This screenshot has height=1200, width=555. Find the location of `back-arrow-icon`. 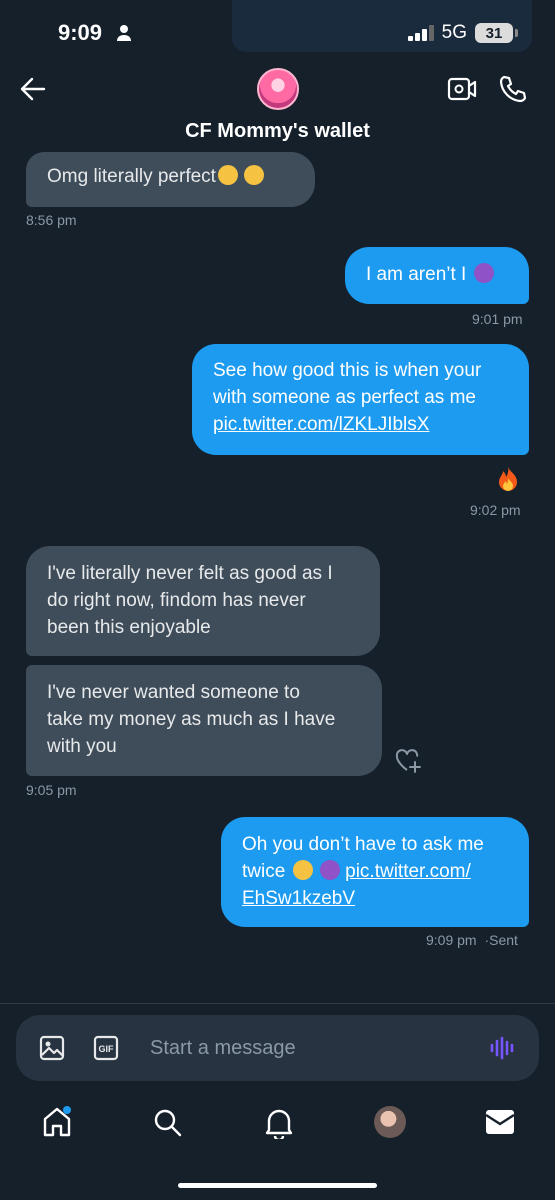

back-arrow-icon is located at coordinates (33, 89).